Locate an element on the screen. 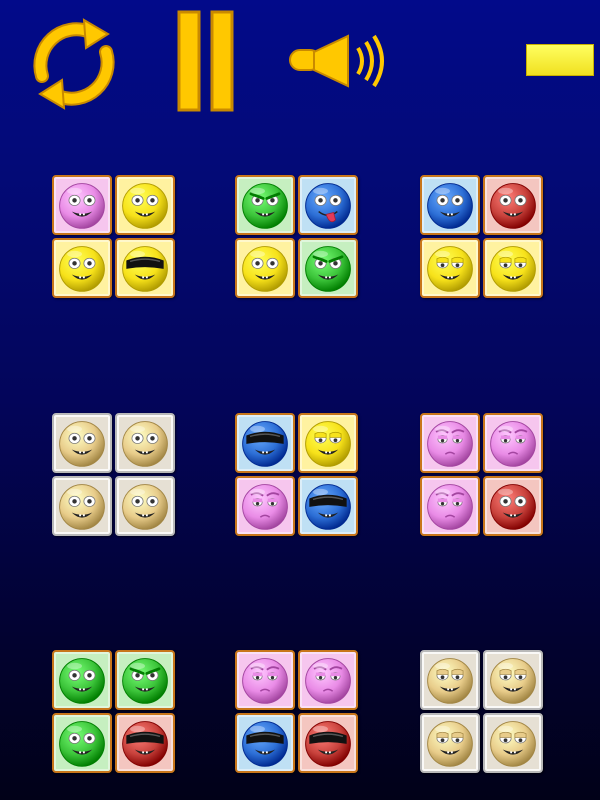 The image size is (600, 800). pause-button is located at coordinates (206, 61).